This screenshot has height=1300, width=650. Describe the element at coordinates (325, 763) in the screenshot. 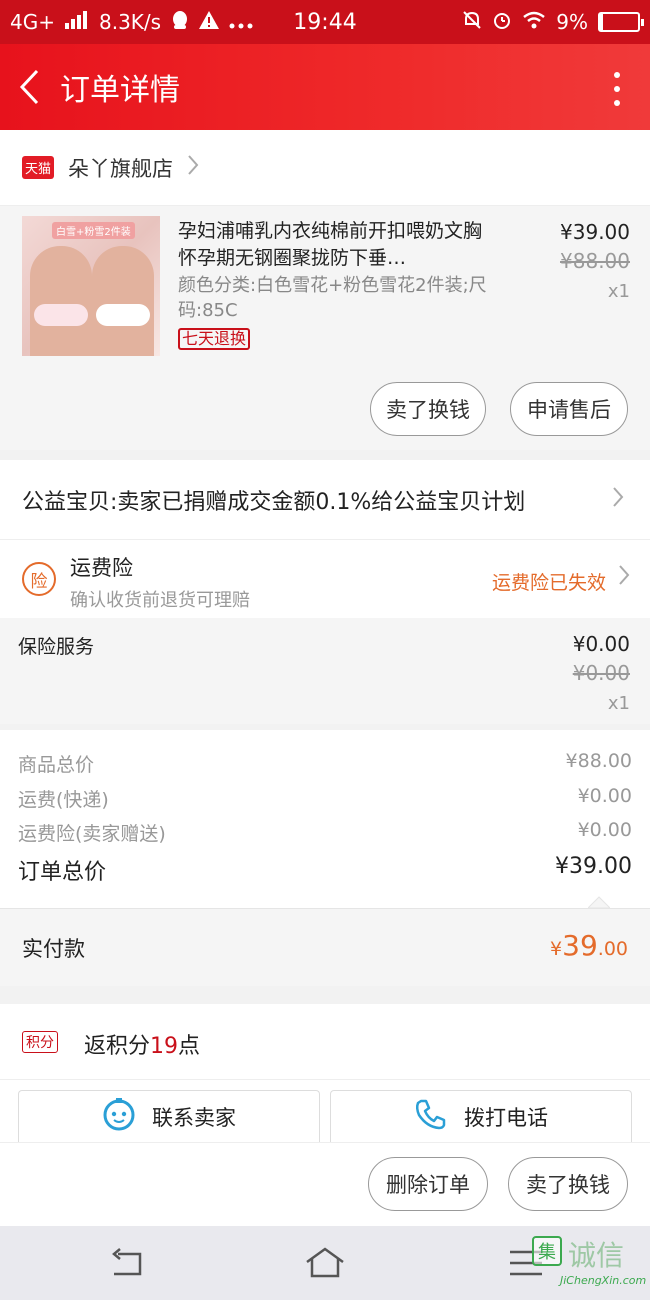

I see `goods-total-row: 商品总价 ¥88.00` at that location.